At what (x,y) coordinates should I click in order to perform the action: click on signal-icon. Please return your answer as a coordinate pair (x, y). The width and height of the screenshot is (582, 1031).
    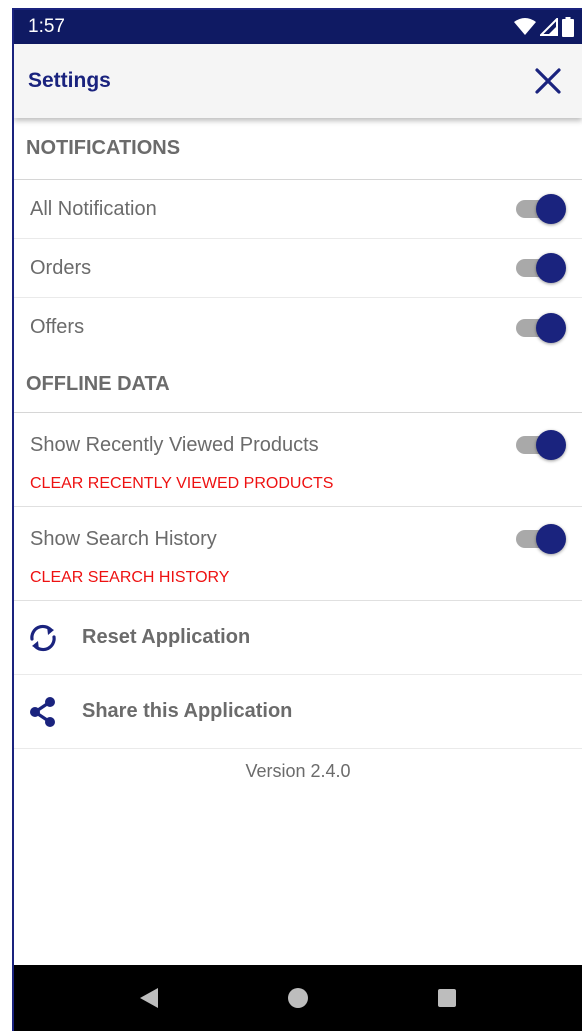
    Looking at the image, I should click on (549, 27).